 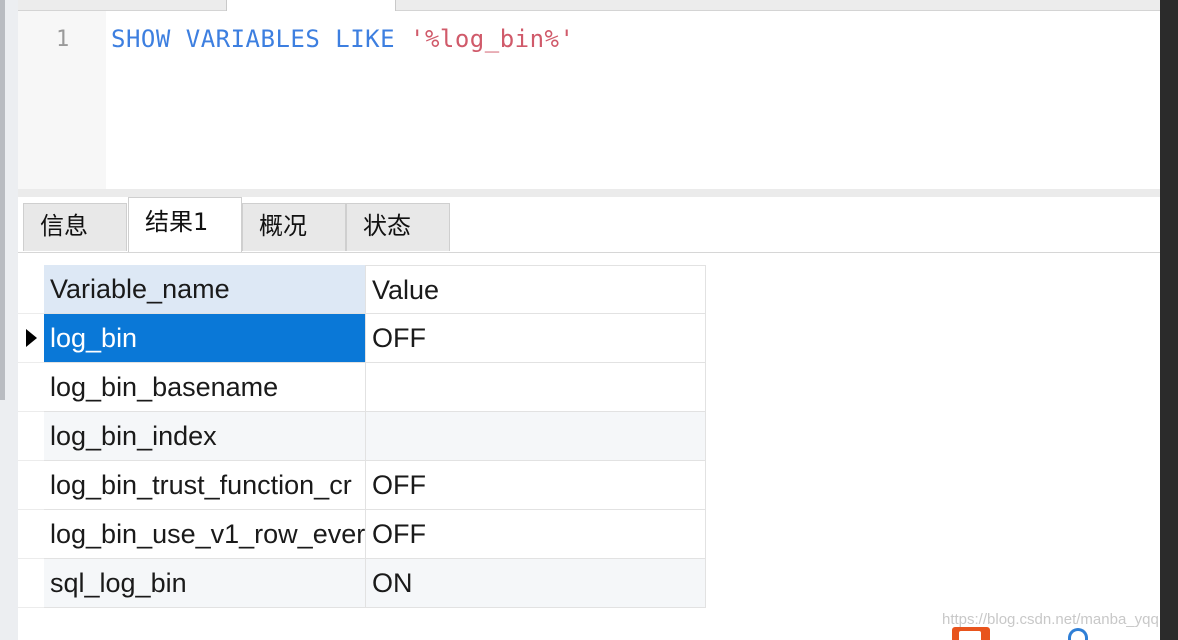 What do you see at coordinates (589, 5) in the screenshot?
I see `query-tab-strip` at bounding box center [589, 5].